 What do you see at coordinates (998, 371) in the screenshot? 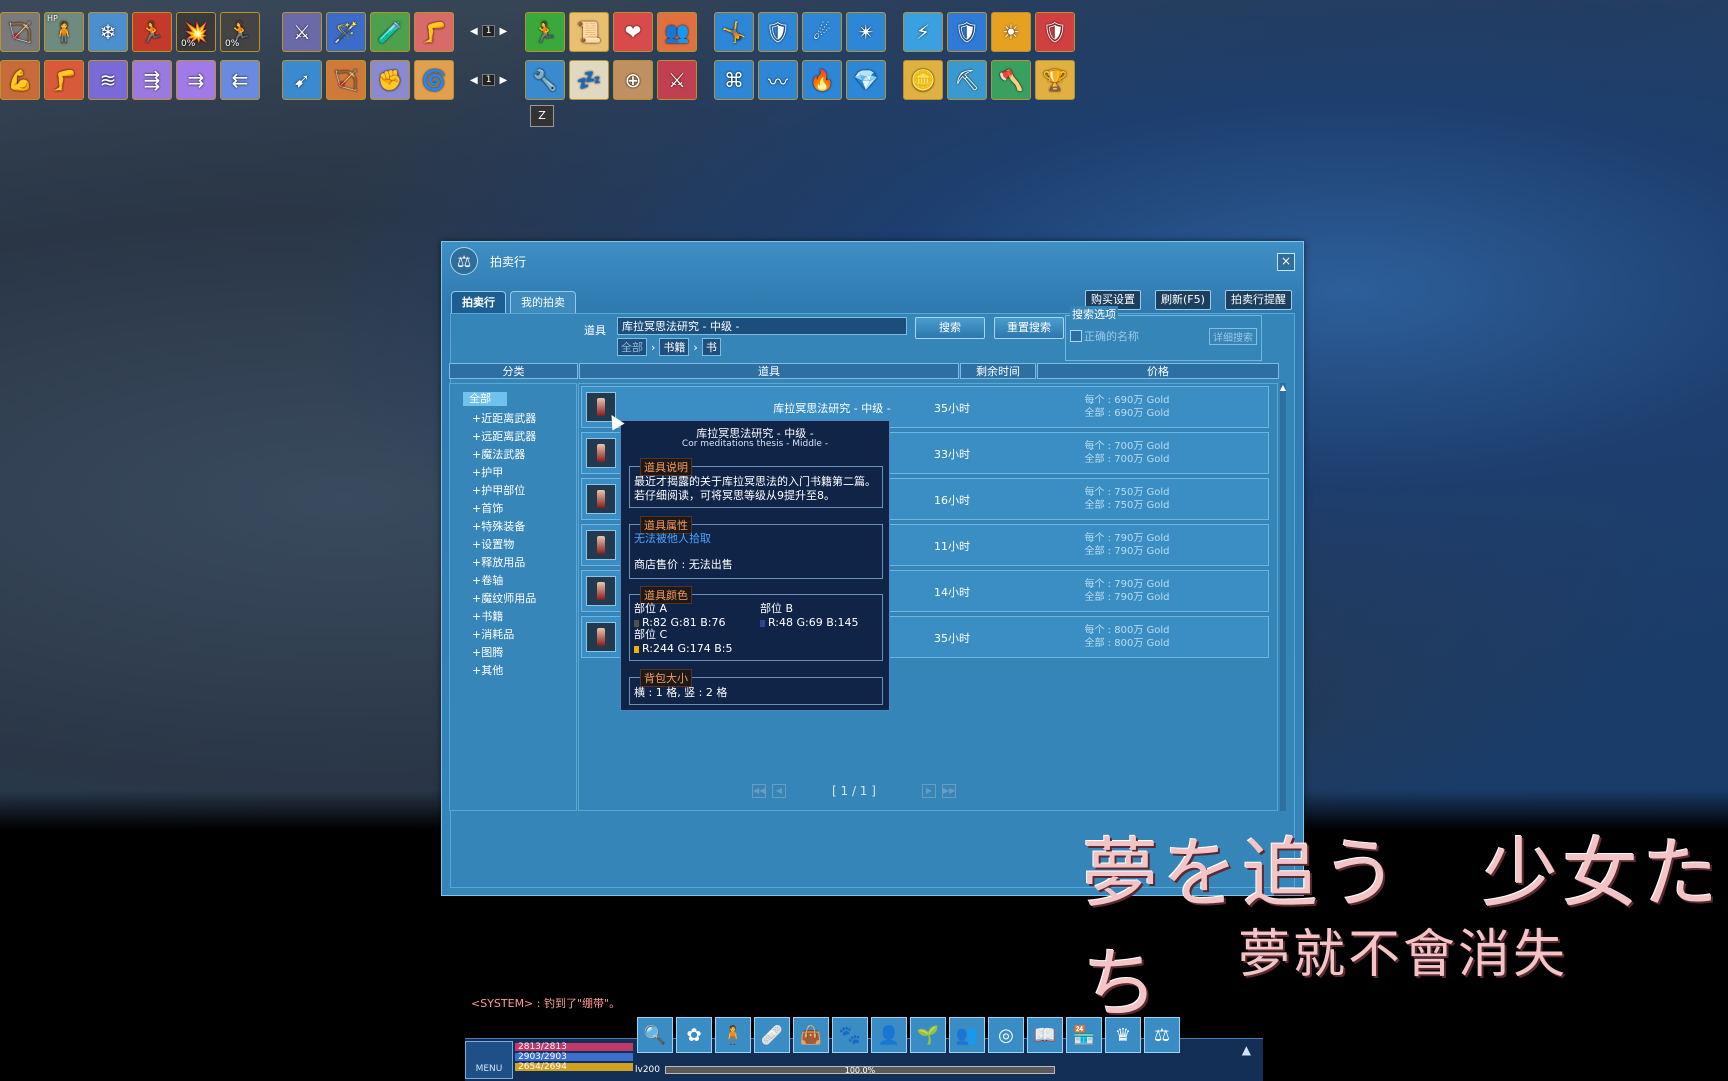
I see `column-time: 剩余时间` at bounding box center [998, 371].